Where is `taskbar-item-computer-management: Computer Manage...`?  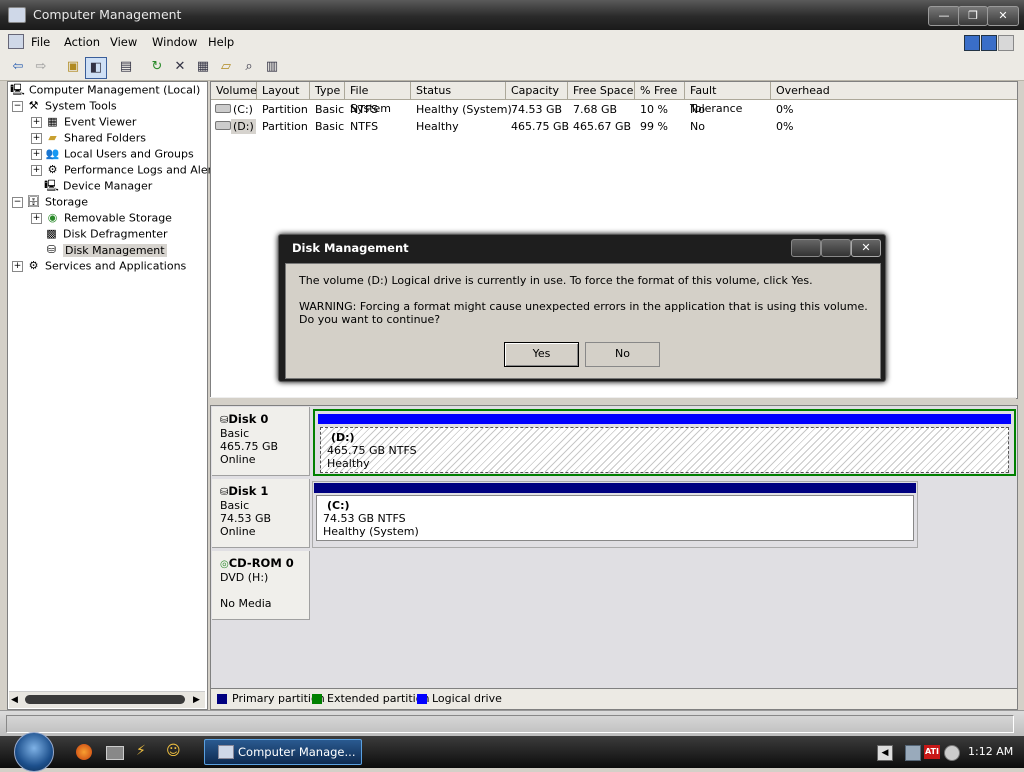
taskbar-item-computer-management: Computer Manage... is located at coordinates (283, 752).